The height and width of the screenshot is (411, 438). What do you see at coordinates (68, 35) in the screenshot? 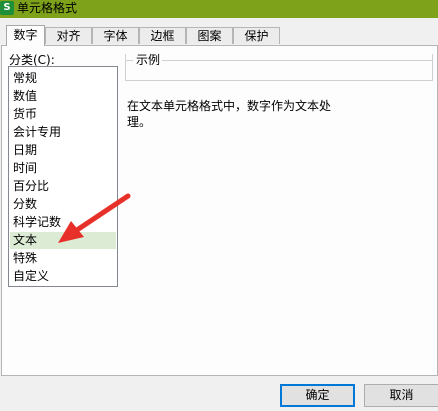
I see `tab-alignment: 对齐` at bounding box center [68, 35].